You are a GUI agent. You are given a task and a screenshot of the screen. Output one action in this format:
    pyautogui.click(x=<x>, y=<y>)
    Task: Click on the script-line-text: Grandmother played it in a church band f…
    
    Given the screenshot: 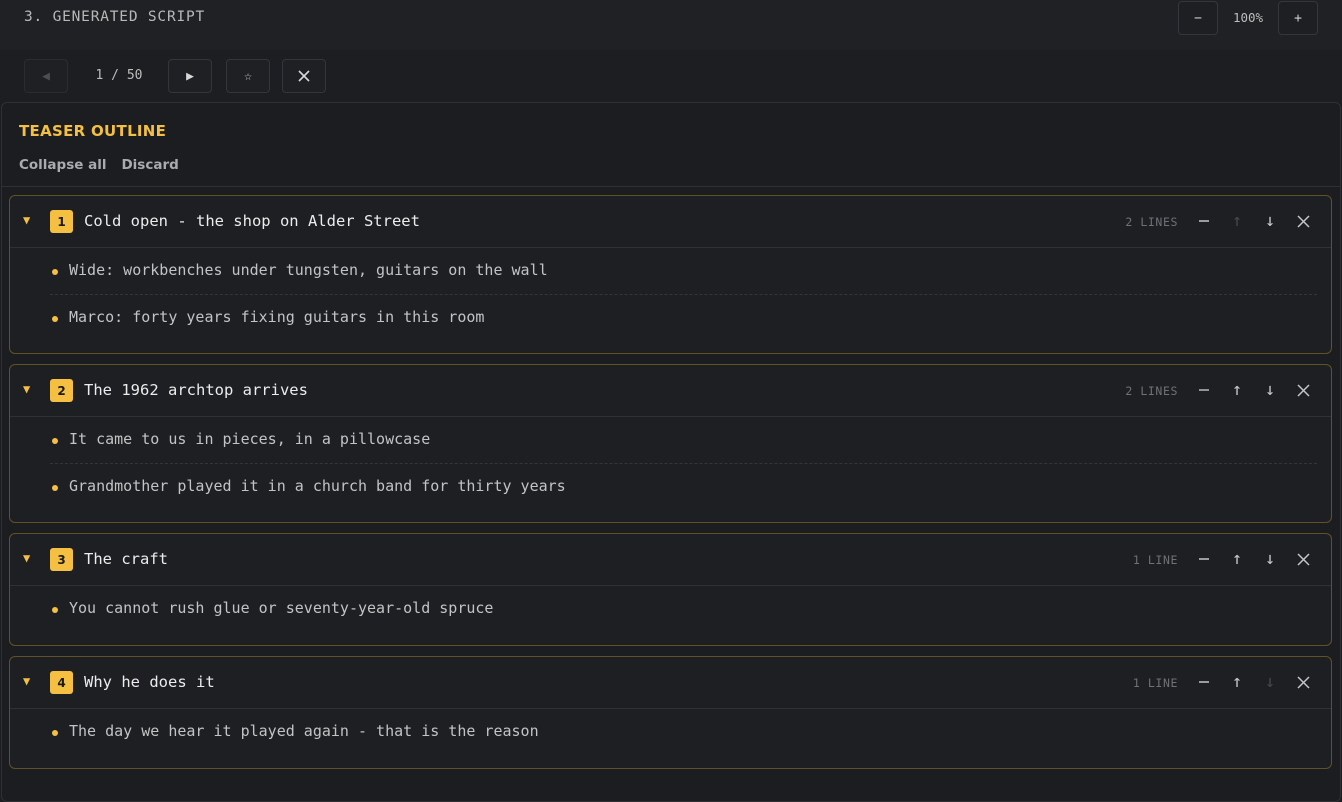 What is the action you would take?
    pyautogui.click(x=317, y=486)
    